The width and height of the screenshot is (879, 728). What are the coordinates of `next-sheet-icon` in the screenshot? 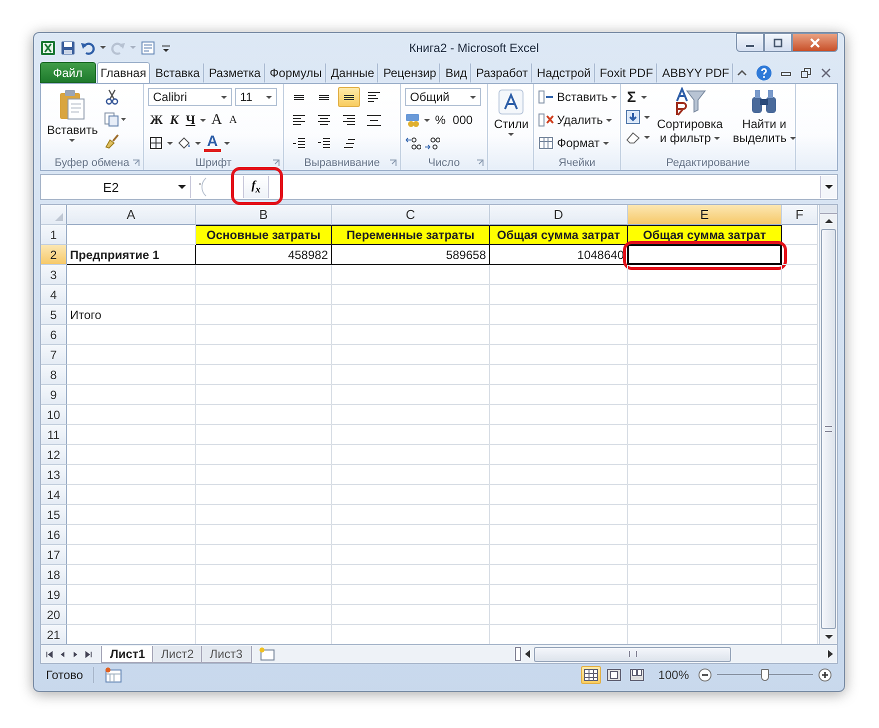 It's located at (75, 654).